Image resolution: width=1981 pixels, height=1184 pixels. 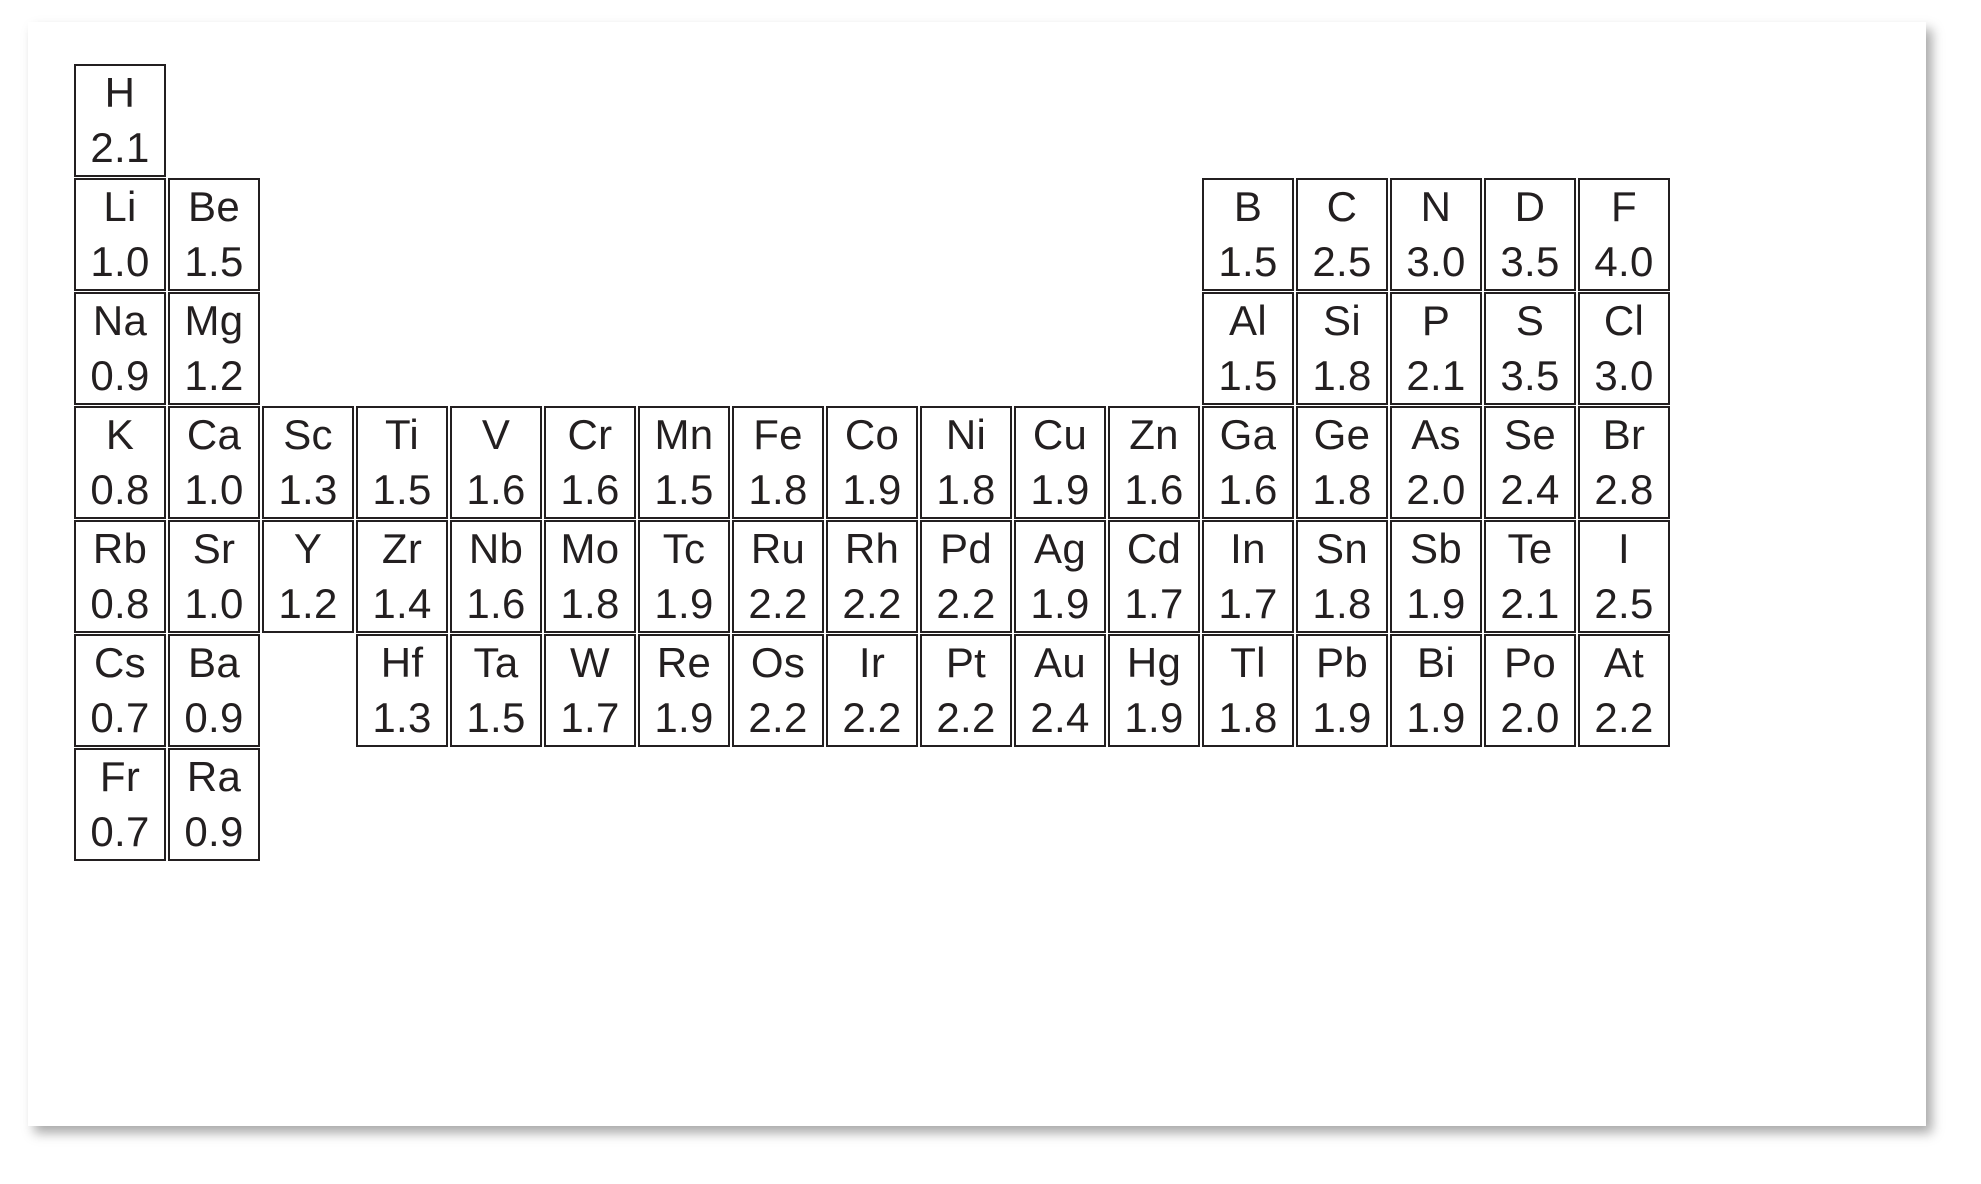 I want to click on element-electronegativity-value: 1.2, so click(x=214, y=375).